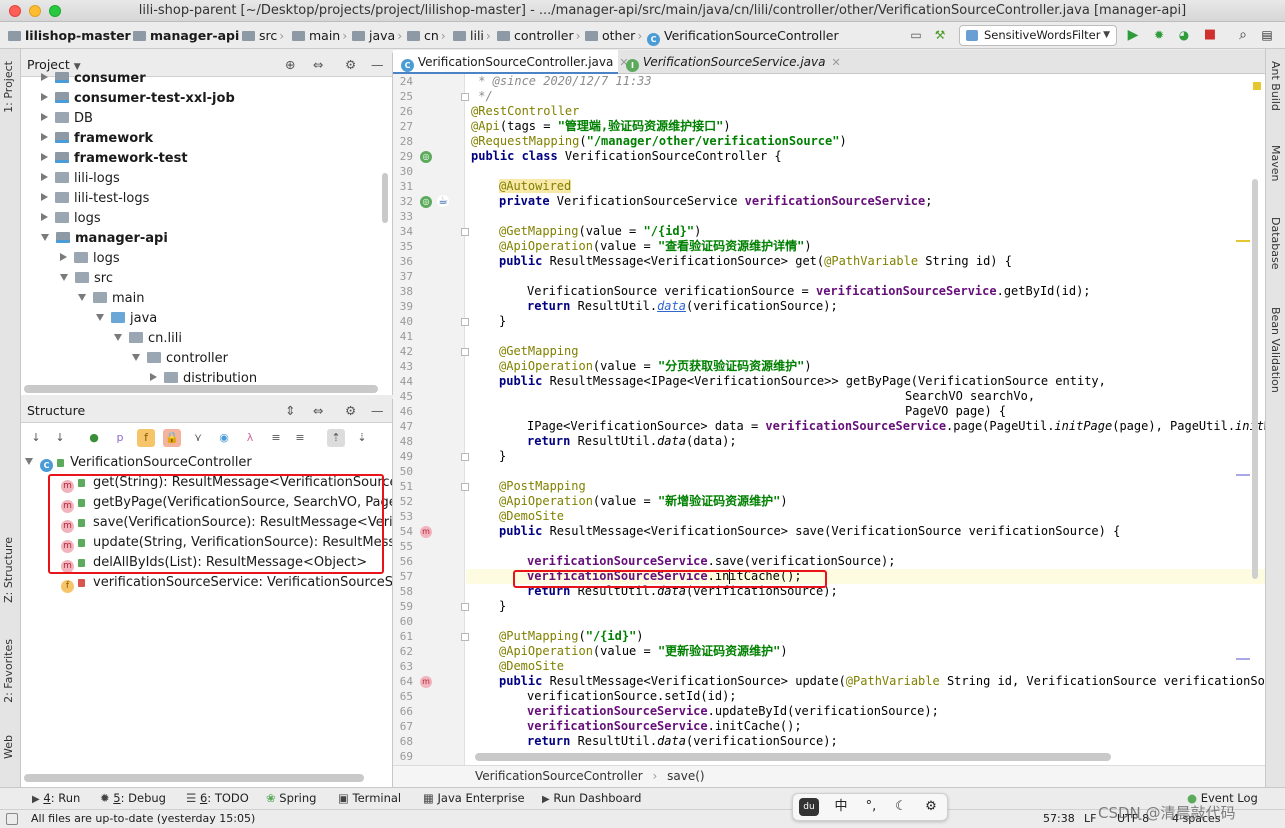 The width and height of the screenshot is (1285, 828). What do you see at coordinates (290, 411) in the screenshot?
I see `expand-all-icon: ⇕` at bounding box center [290, 411].